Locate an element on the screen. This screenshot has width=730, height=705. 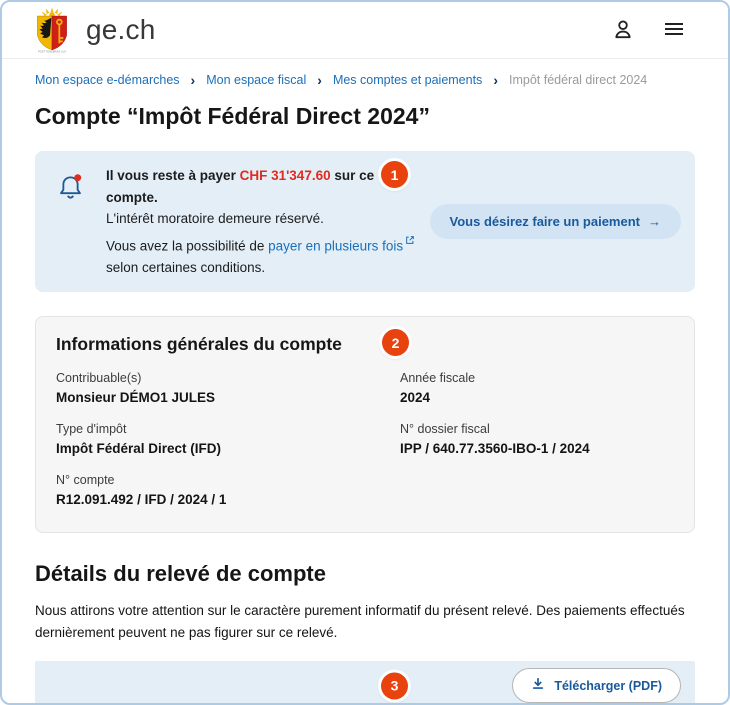
field-value: Monsieur DÉMO1 JULES is located at coordinates (136, 398).